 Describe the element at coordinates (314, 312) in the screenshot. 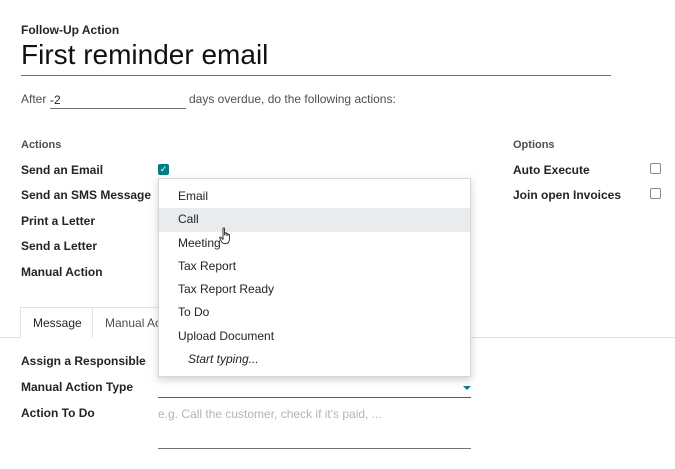

I see `dropdown-option-to-do: To Do` at that location.